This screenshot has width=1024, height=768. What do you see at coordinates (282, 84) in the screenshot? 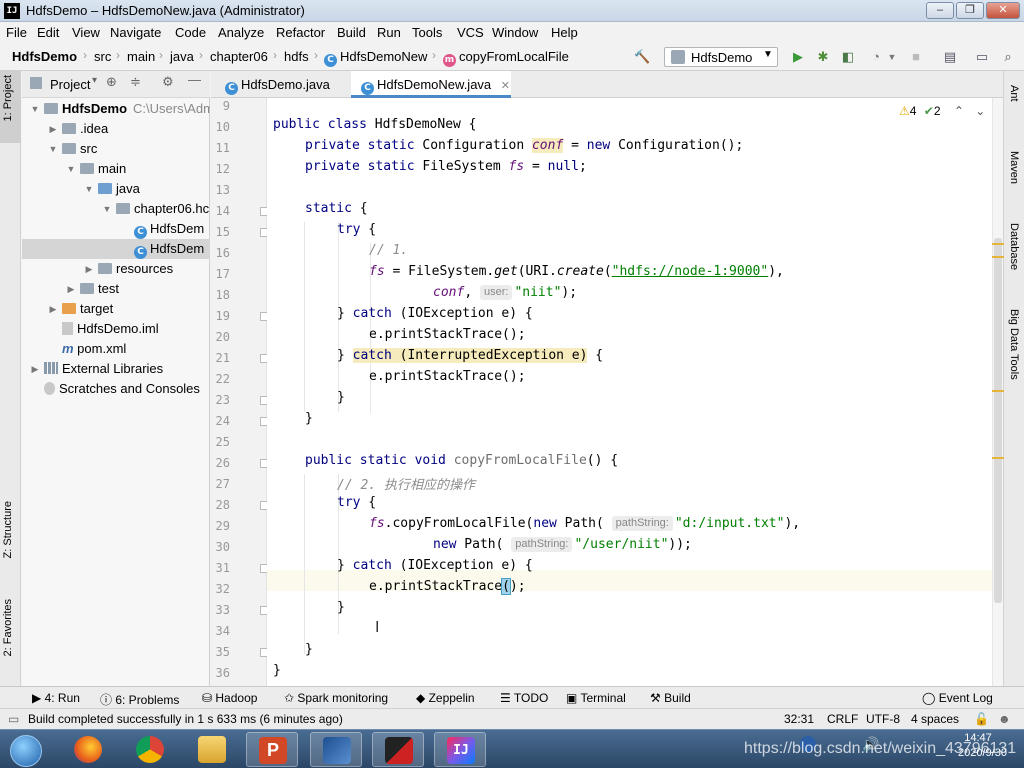
I see `tab-hdfsdemo-java: C HdfsDemo.java` at bounding box center [282, 84].